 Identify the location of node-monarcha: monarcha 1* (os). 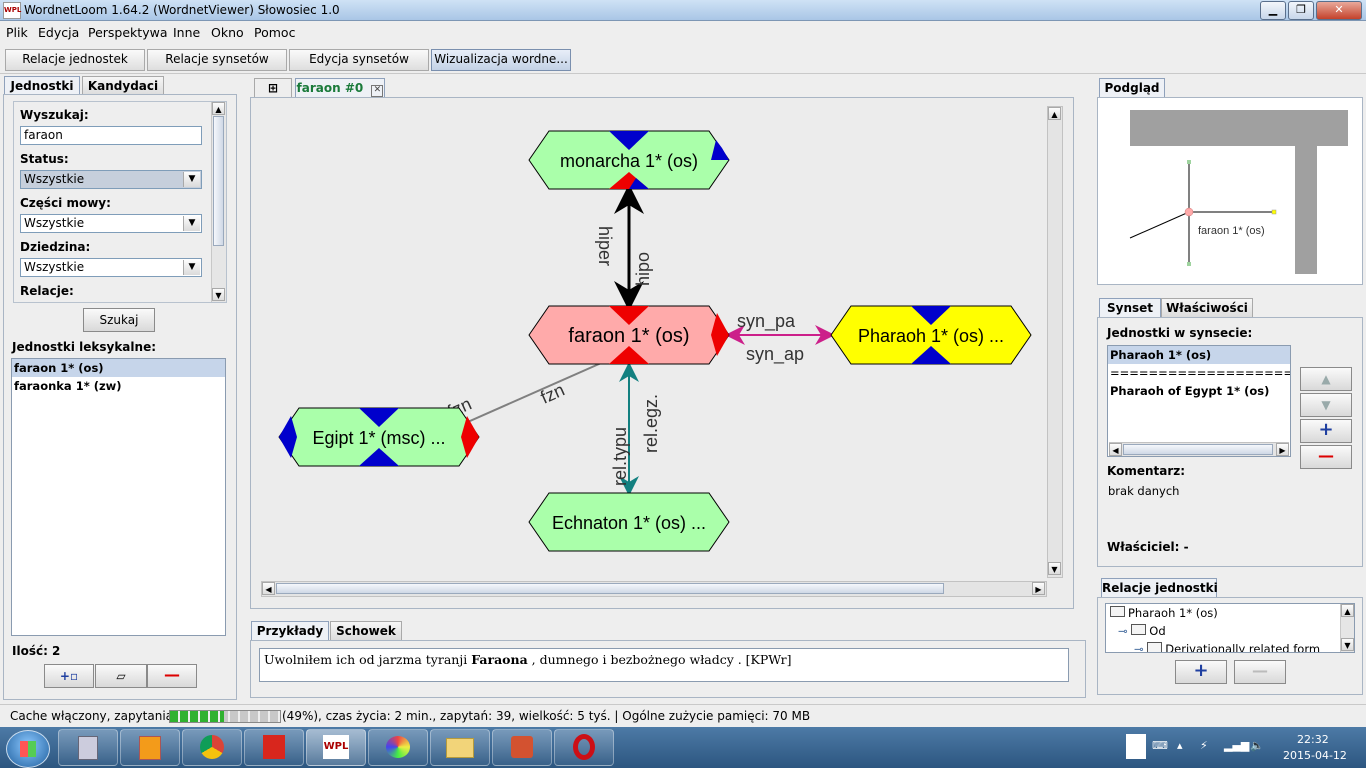
(629, 160).